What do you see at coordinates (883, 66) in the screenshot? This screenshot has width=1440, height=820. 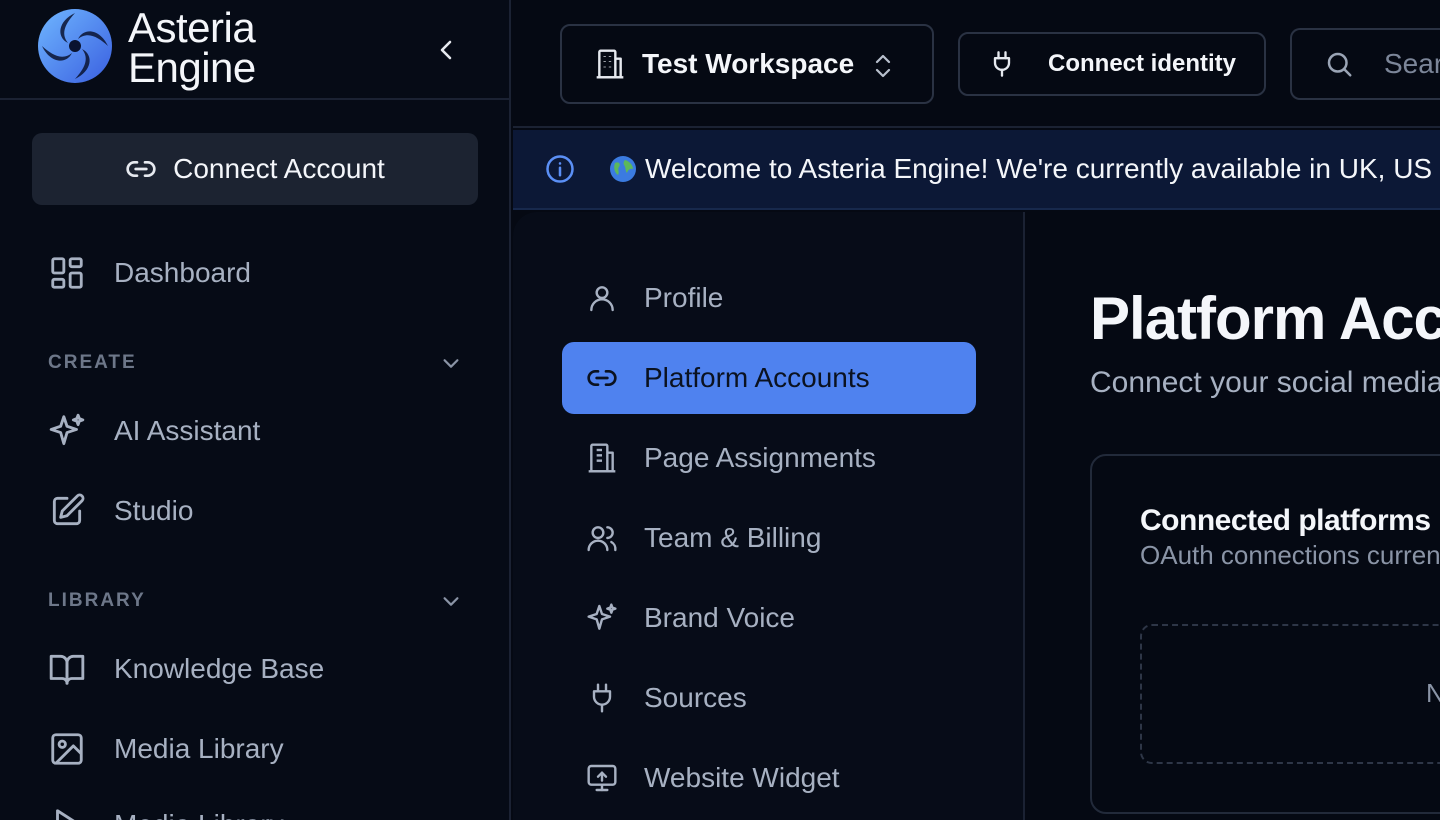 I see `chevrons-up-down-icon` at bounding box center [883, 66].